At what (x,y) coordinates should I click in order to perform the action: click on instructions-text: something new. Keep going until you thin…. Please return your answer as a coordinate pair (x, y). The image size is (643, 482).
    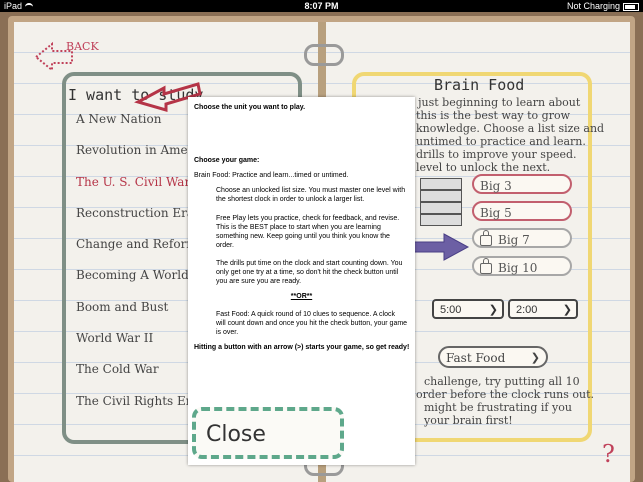
    Looking at the image, I should click on (303, 236).